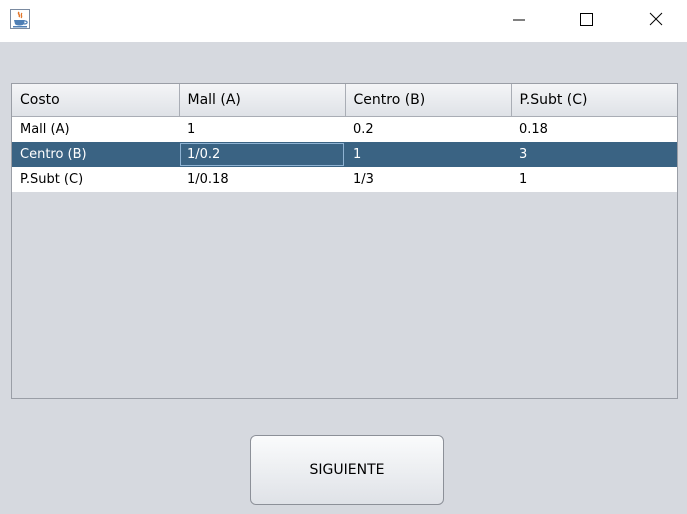 This screenshot has width=687, height=514. I want to click on column-header-centro: Centro (B), so click(428, 100).